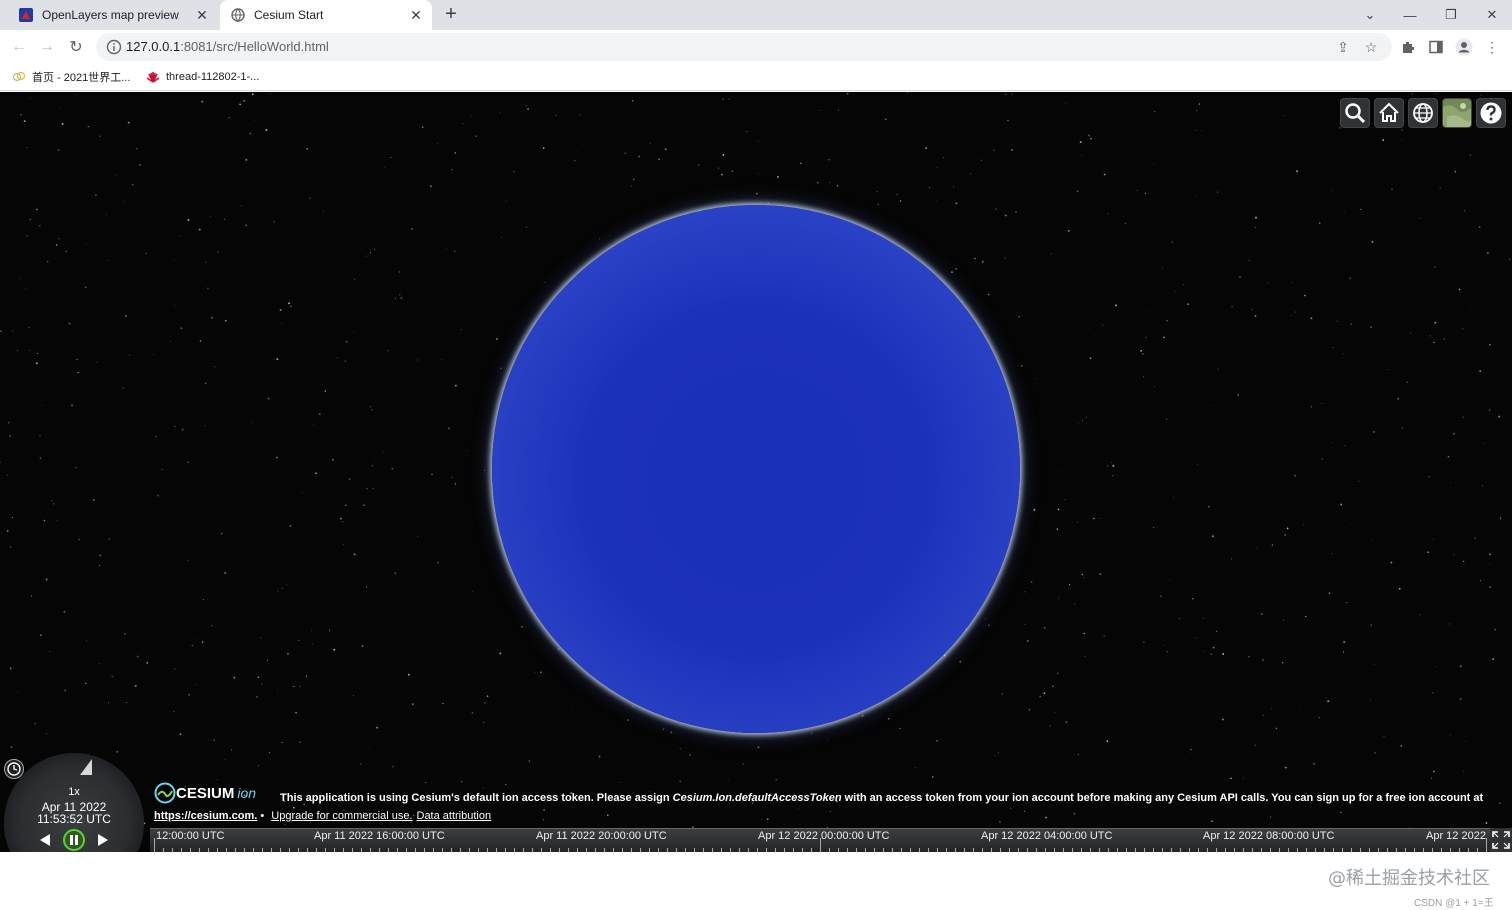  Describe the element at coordinates (1410, 15) in the screenshot. I see `minimize-icon: —` at that location.